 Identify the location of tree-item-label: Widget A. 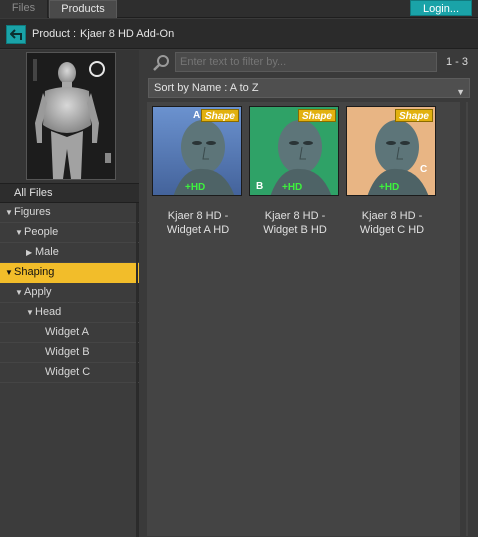
(67, 332).